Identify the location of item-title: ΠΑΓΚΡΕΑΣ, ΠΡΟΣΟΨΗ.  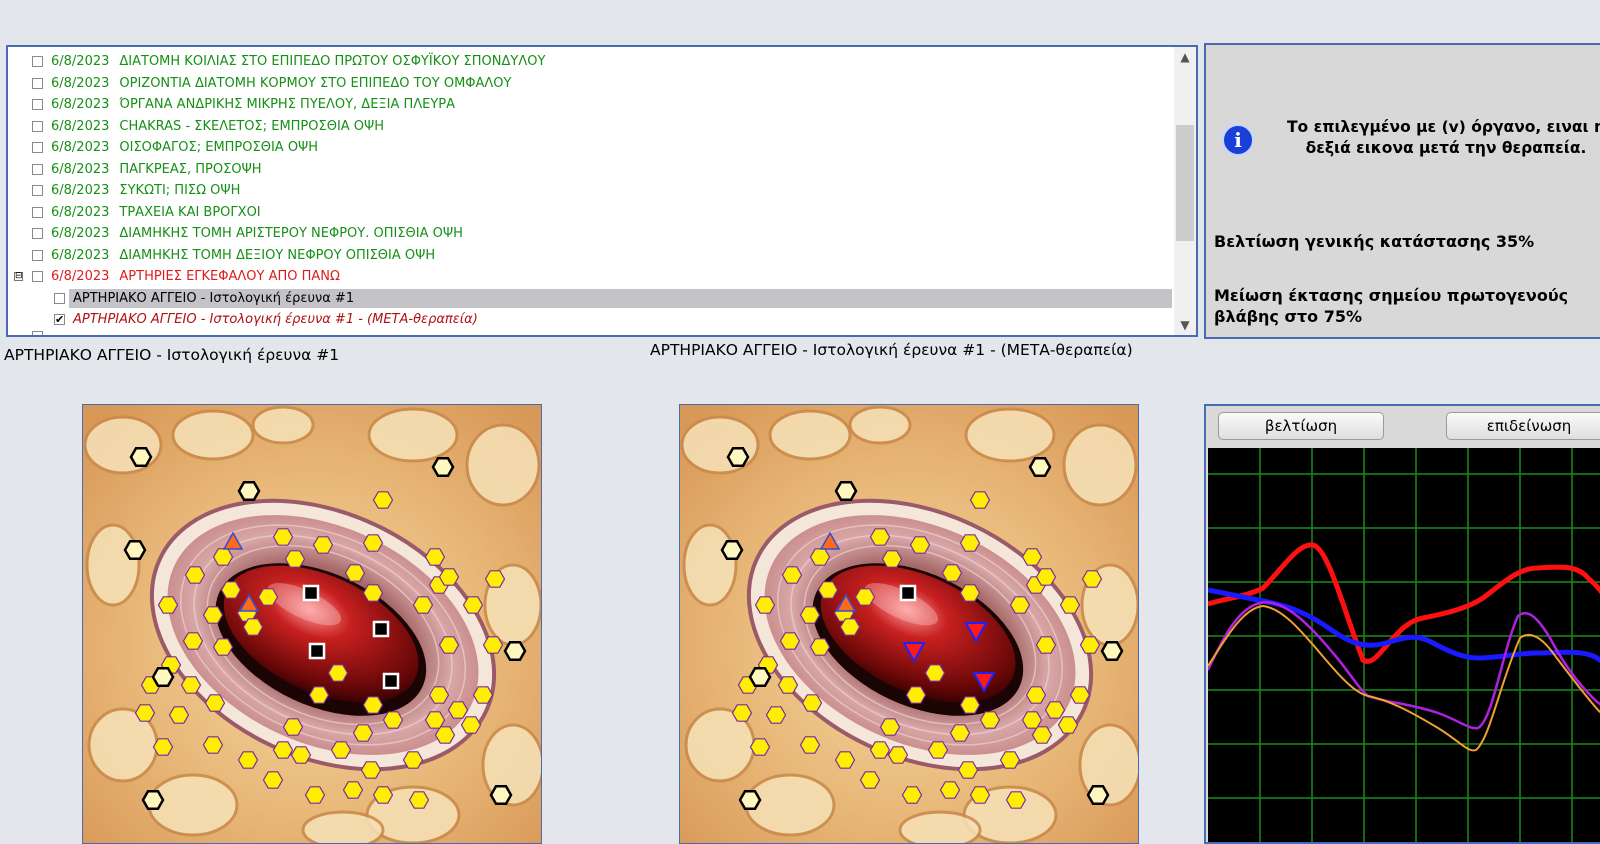
(190, 169).